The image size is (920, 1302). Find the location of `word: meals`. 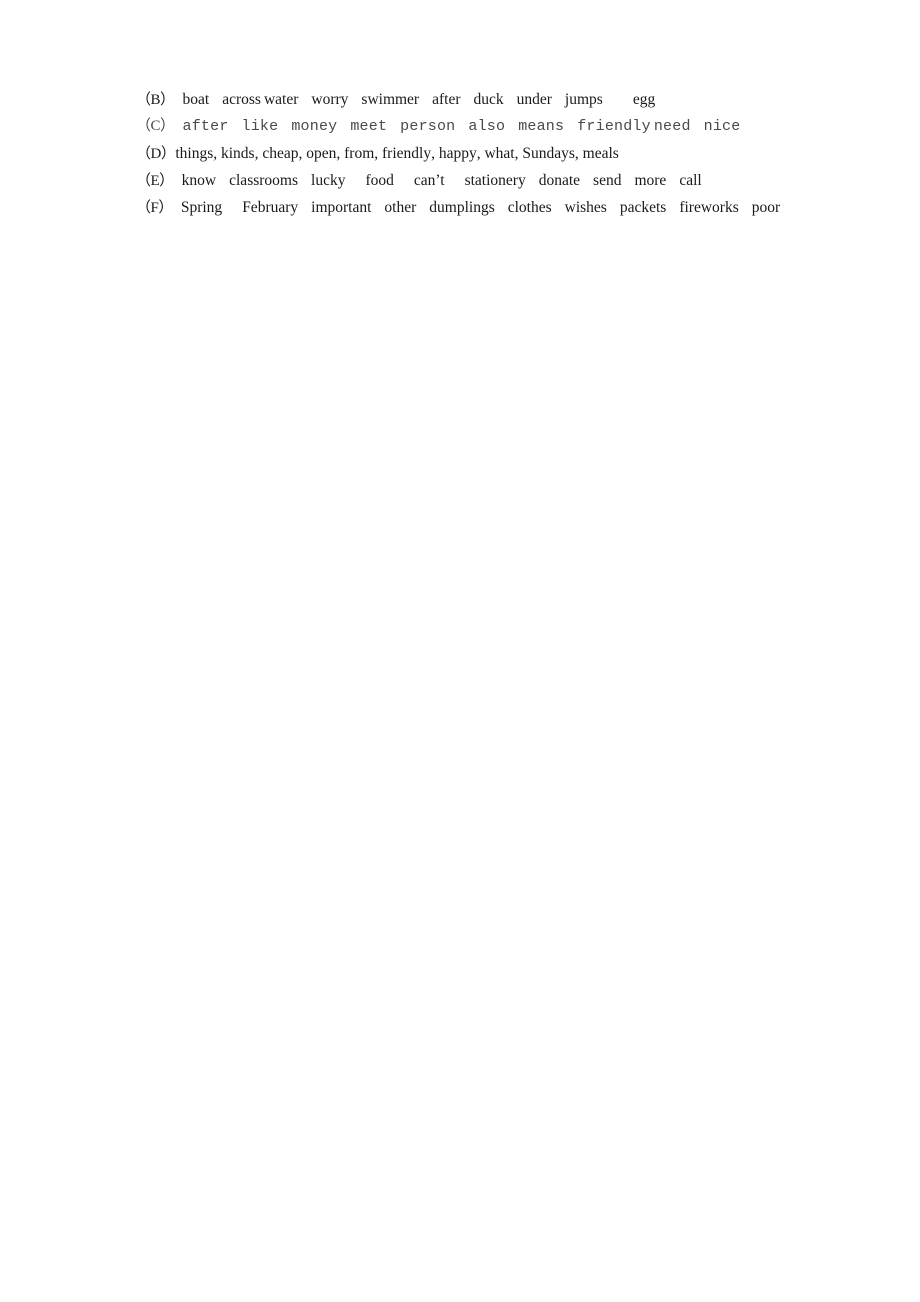

word: meals is located at coordinates (597, 153).